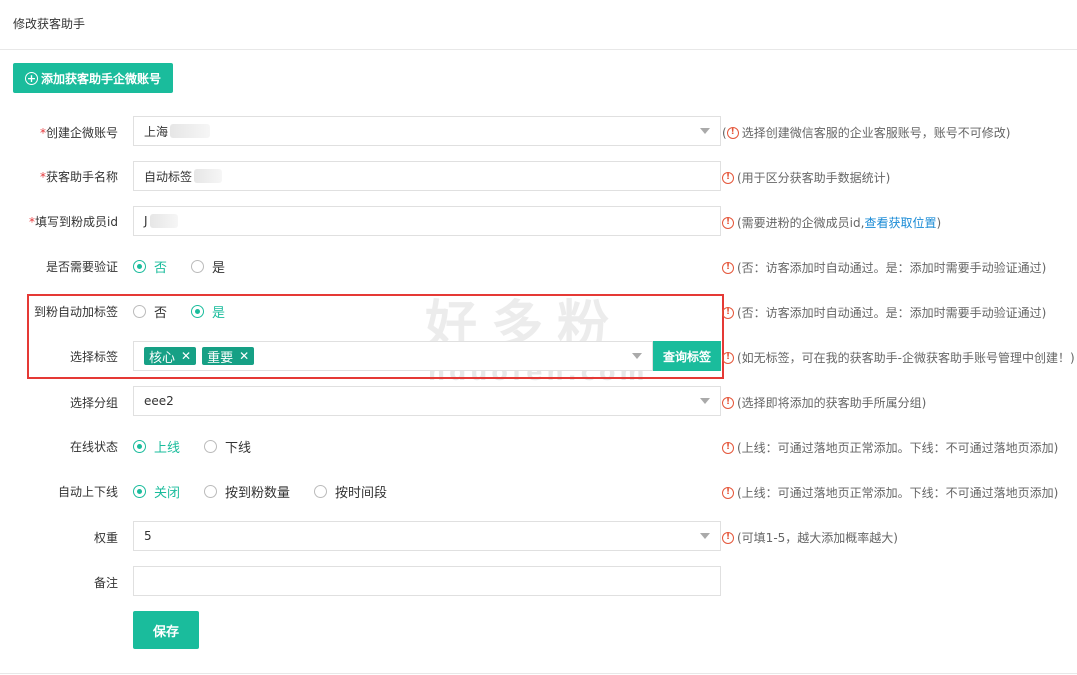  Describe the element at coordinates (150, 311) in the screenshot. I see `auto-tag-option-no: 否` at that location.